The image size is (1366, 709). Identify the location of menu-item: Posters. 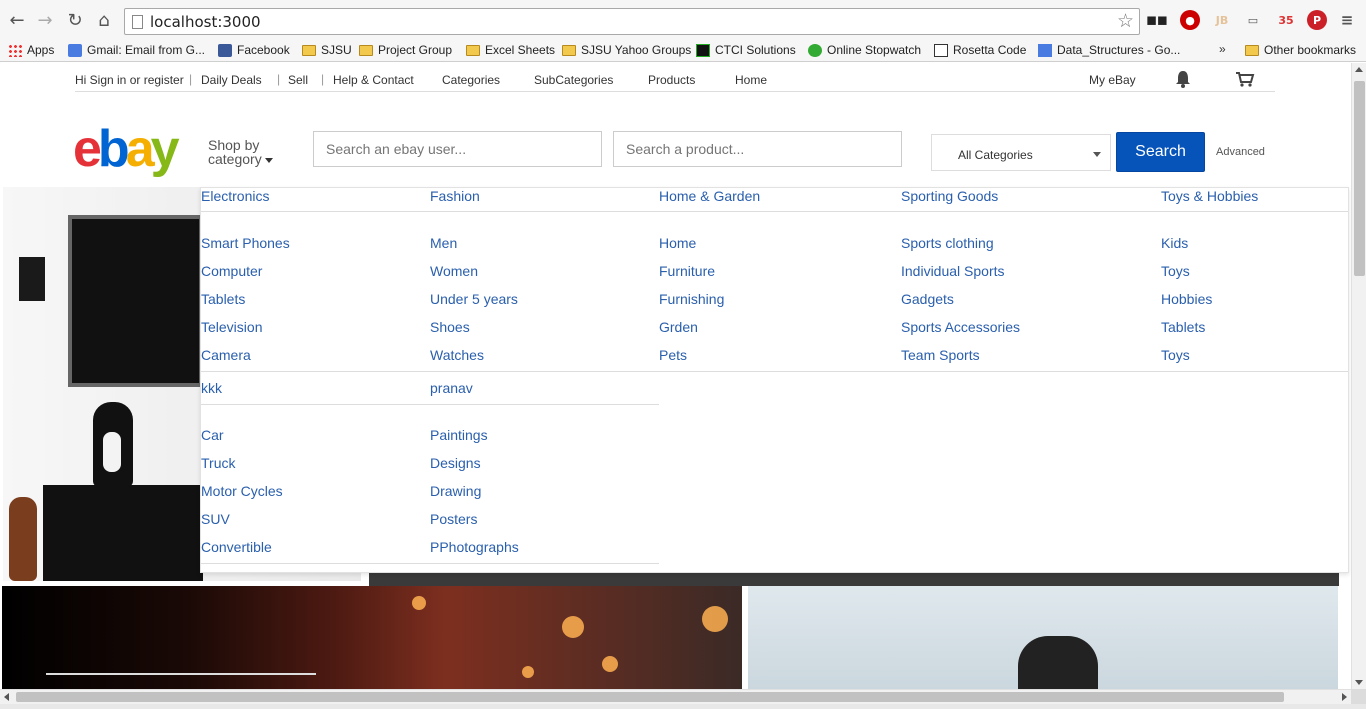
(453, 519).